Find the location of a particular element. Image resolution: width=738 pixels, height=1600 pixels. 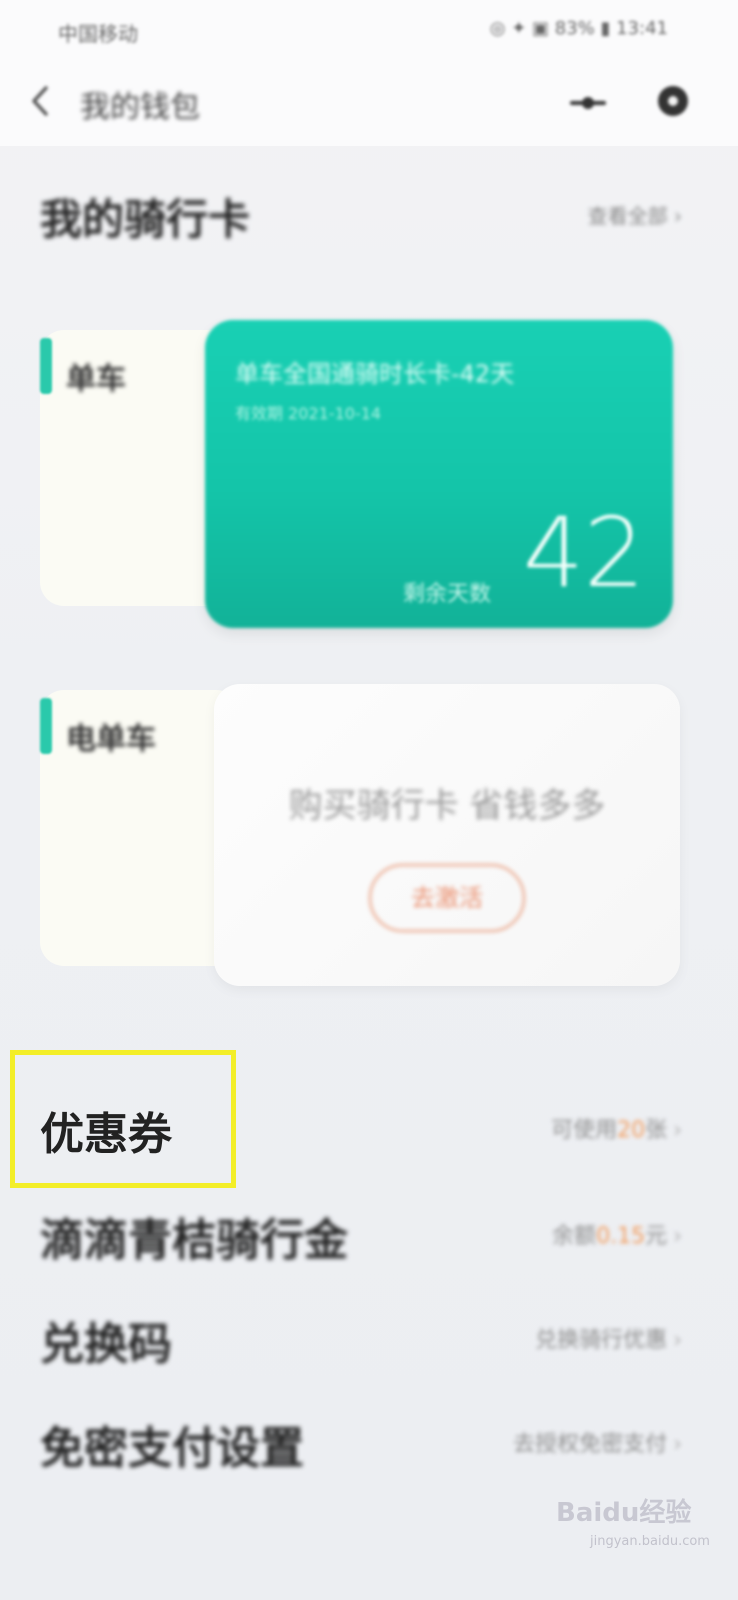

category-ebike-label: 电单车 is located at coordinates (111, 739).